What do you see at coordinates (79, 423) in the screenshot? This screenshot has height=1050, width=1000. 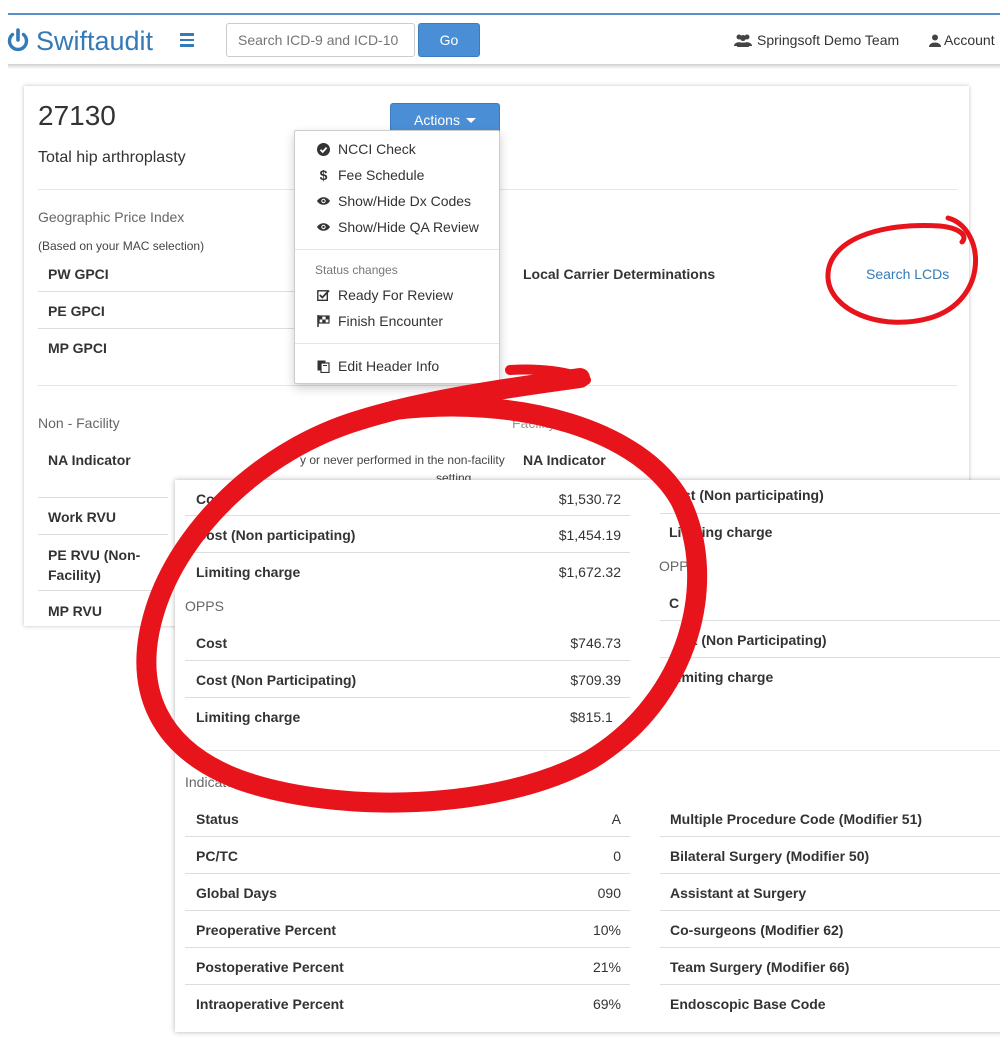 I see `nonfacility-title: Non - Facility` at bounding box center [79, 423].